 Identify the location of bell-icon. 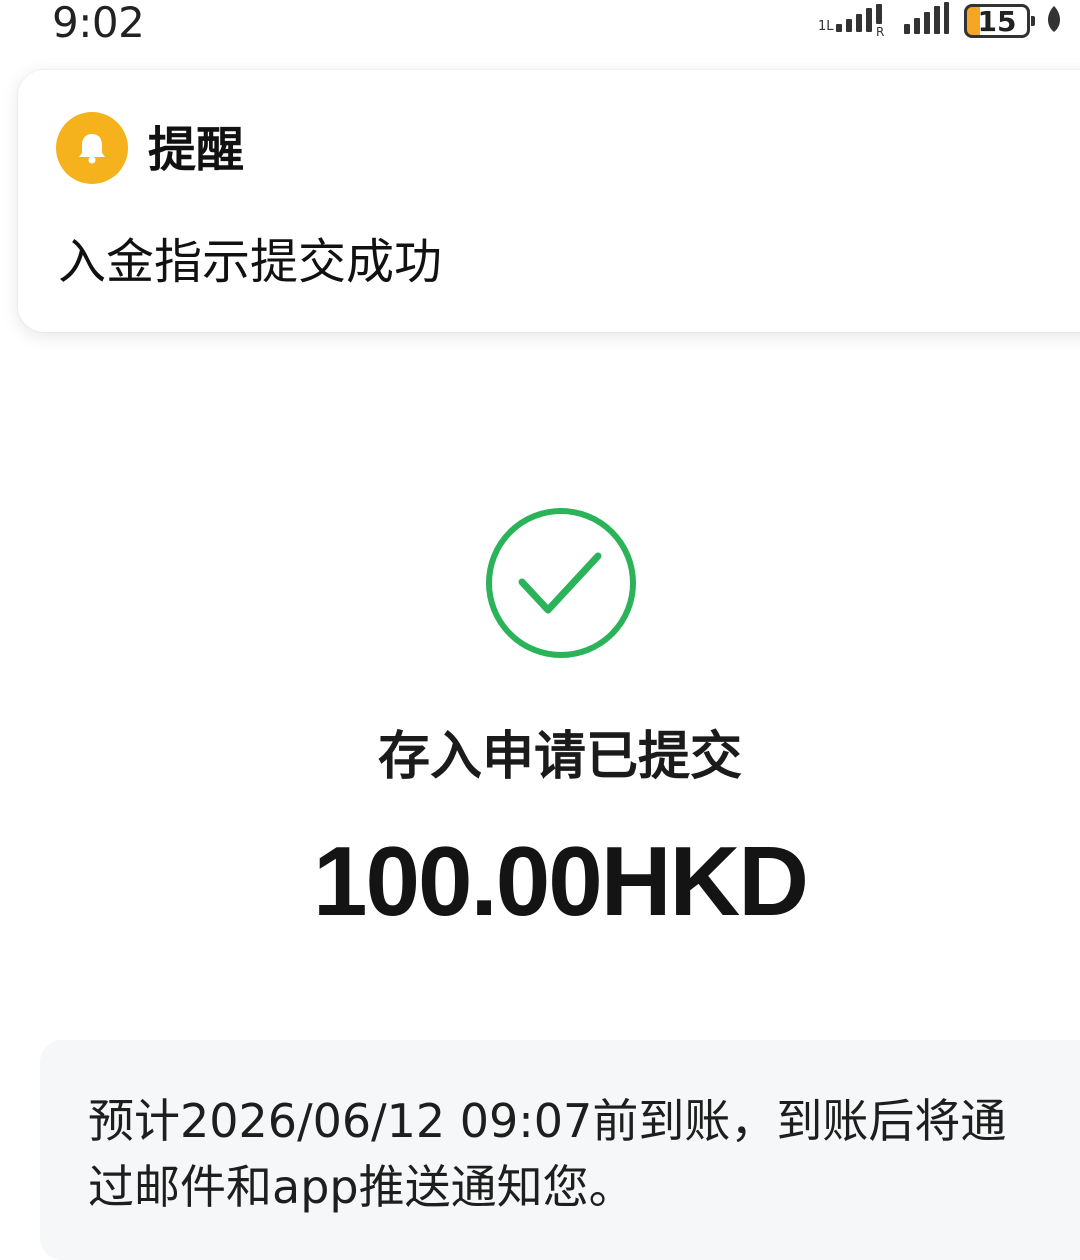
(92, 148).